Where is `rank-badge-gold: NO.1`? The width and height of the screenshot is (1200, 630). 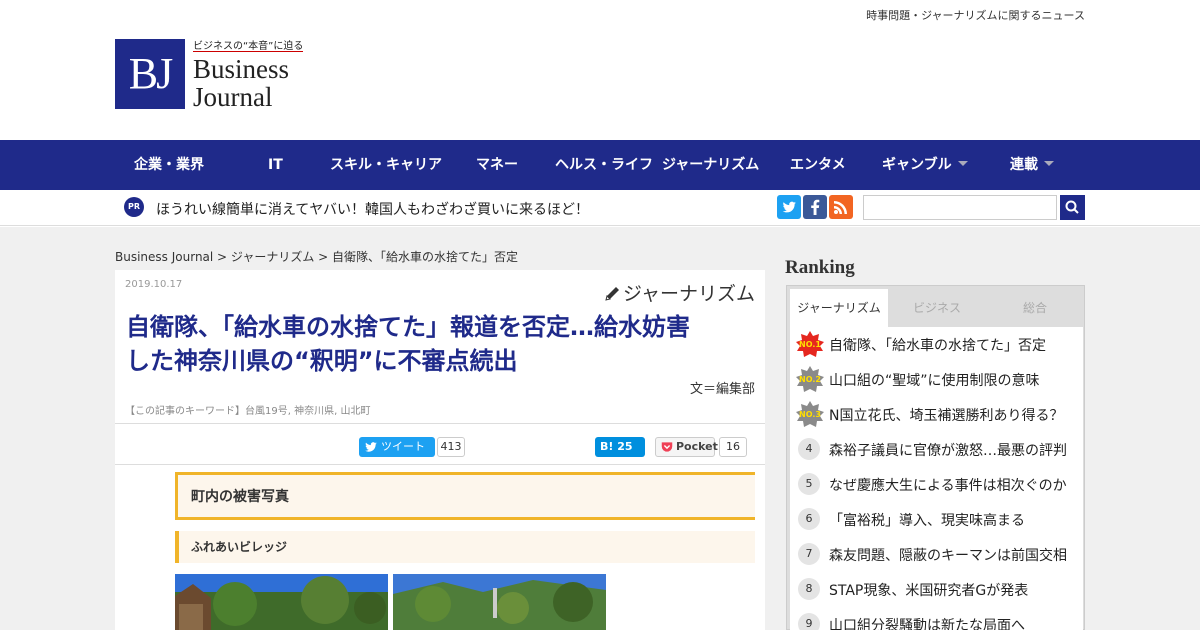
rank-badge-gold: NO.1 is located at coordinates (810, 344).